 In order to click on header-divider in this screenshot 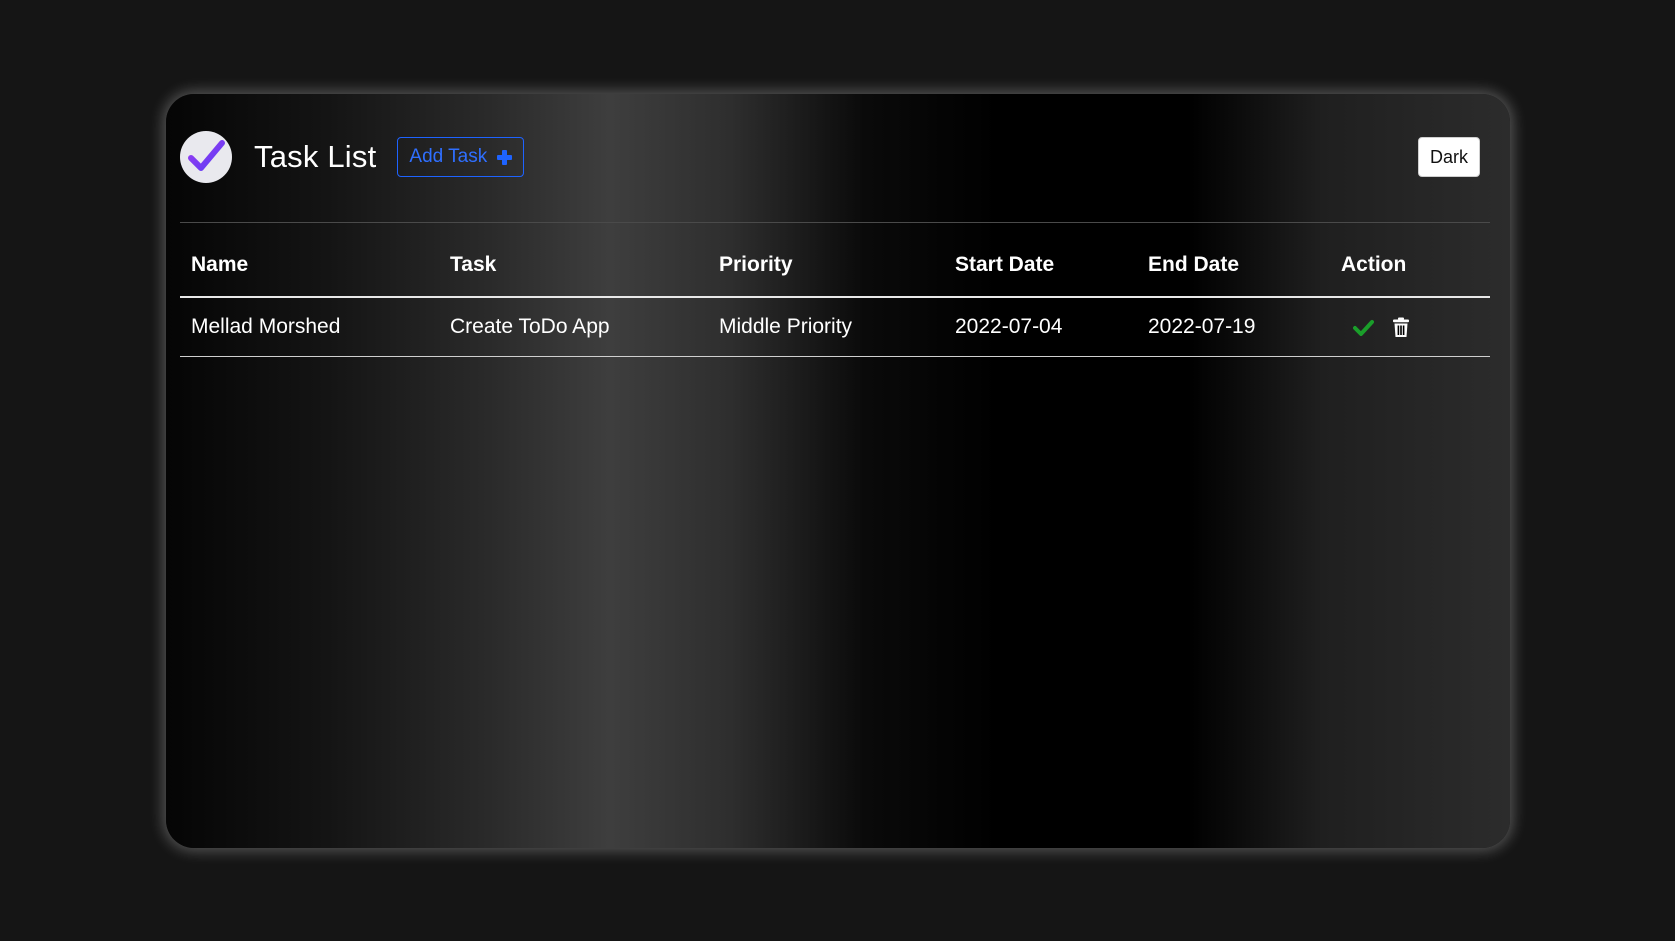, I will do `click(835, 222)`.